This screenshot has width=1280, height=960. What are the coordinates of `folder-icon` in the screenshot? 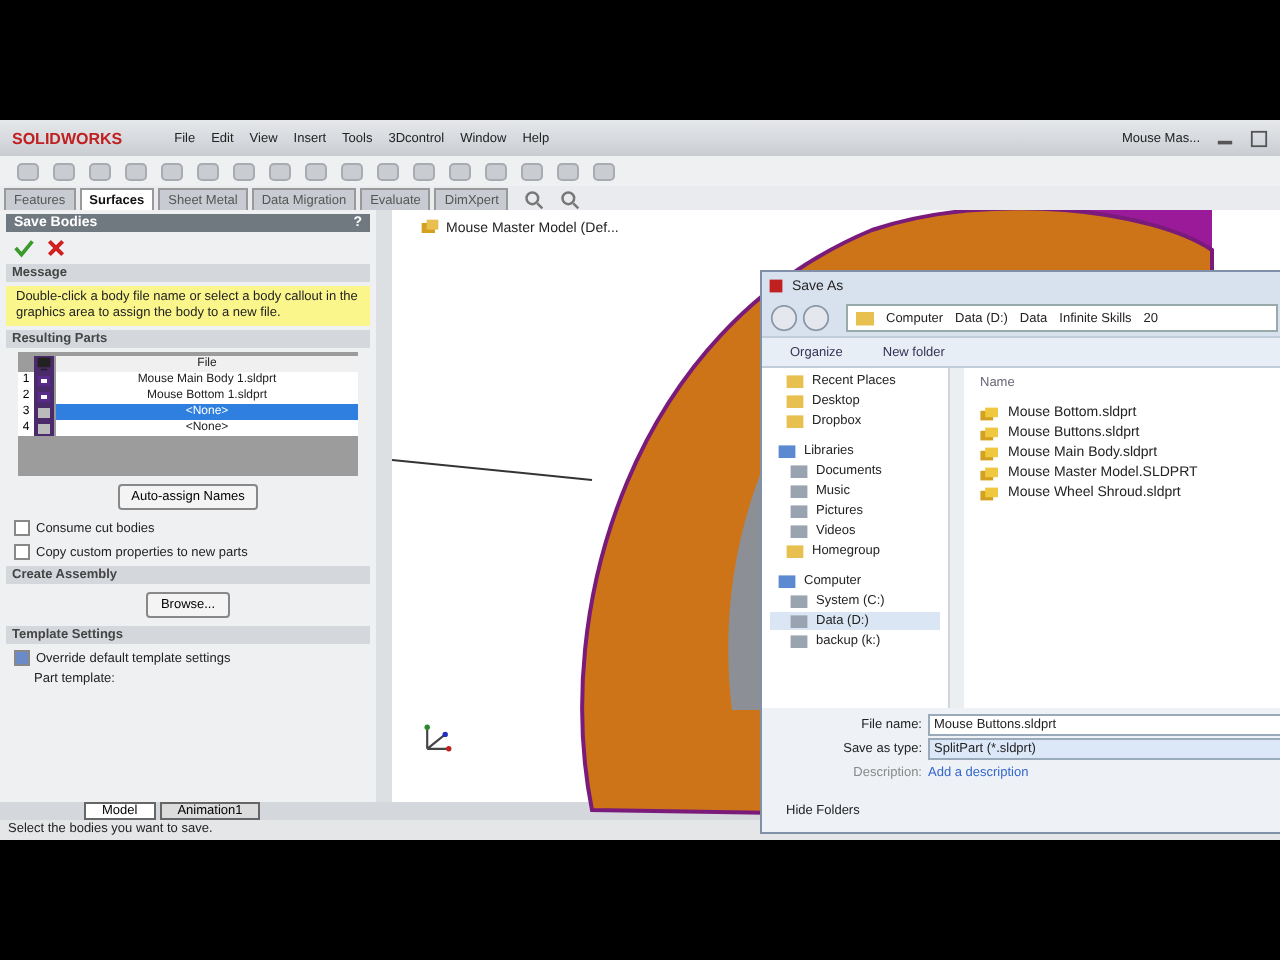 It's located at (865, 318).